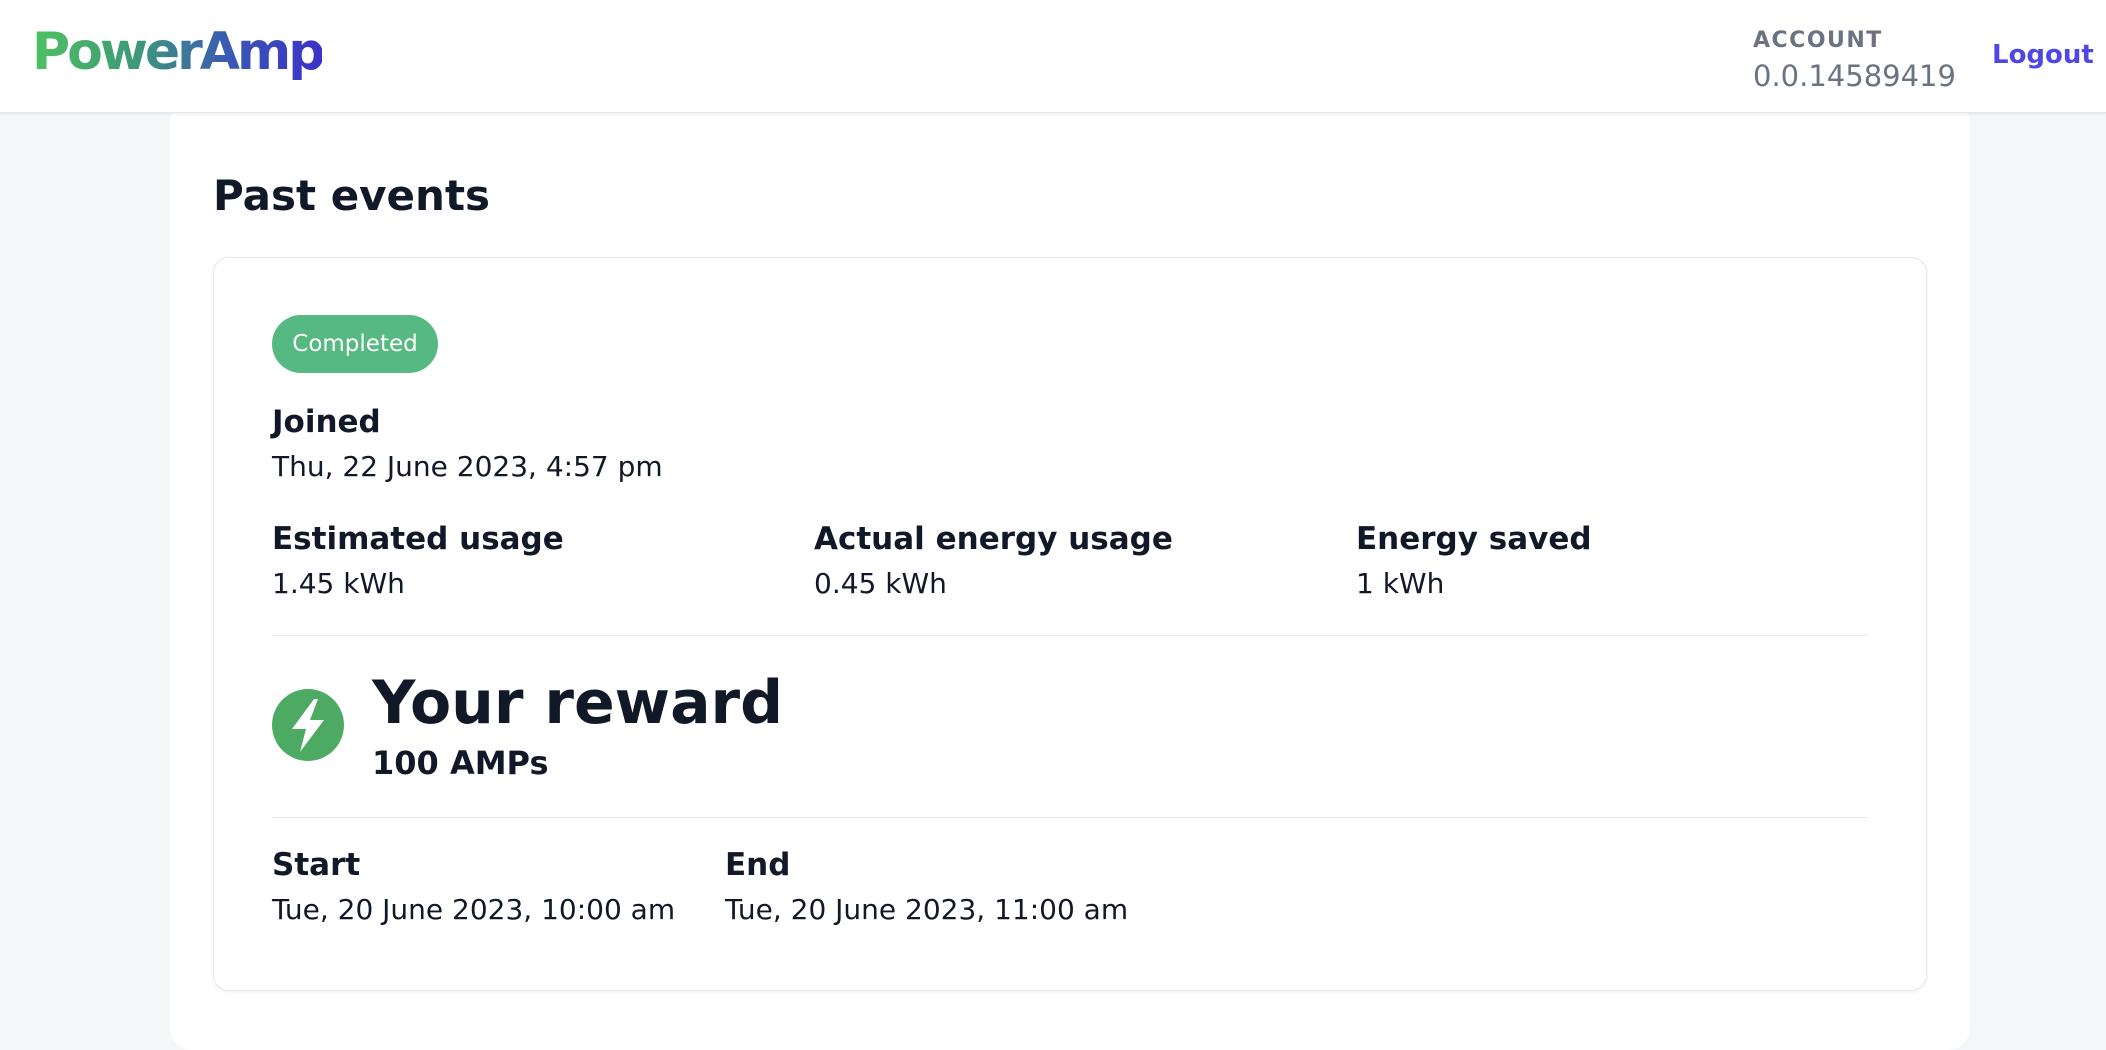 The width and height of the screenshot is (2106, 1050). I want to click on joined-label: Joined, so click(326, 422).